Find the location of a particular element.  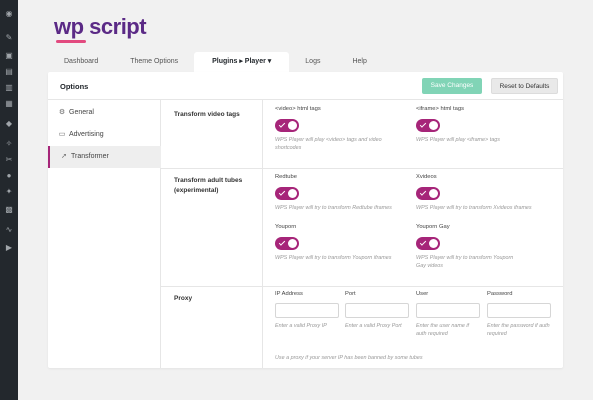

section-label-proxy: Proxy is located at coordinates (183, 298).